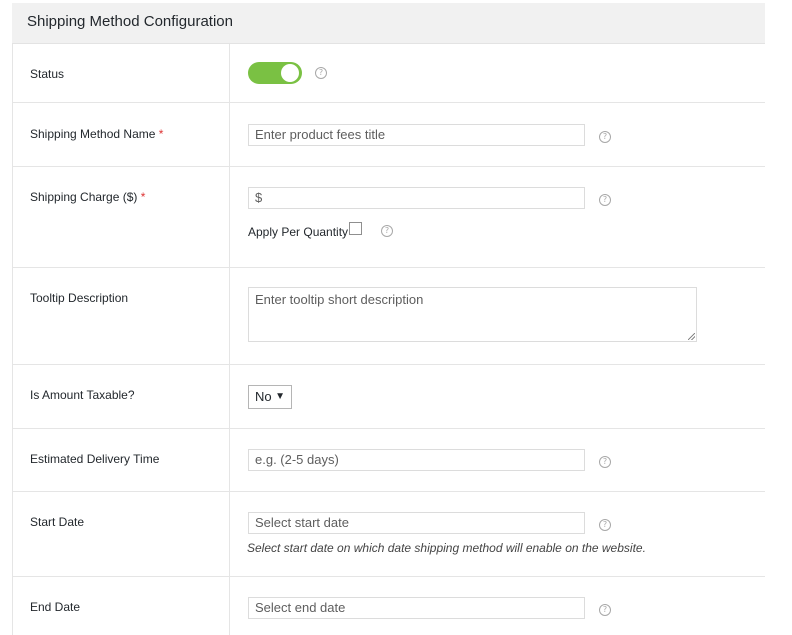 The image size is (792, 635). What do you see at coordinates (82, 395) in the screenshot?
I see `taxable-label: Is Amount Taxable?` at bounding box center [82, 395].